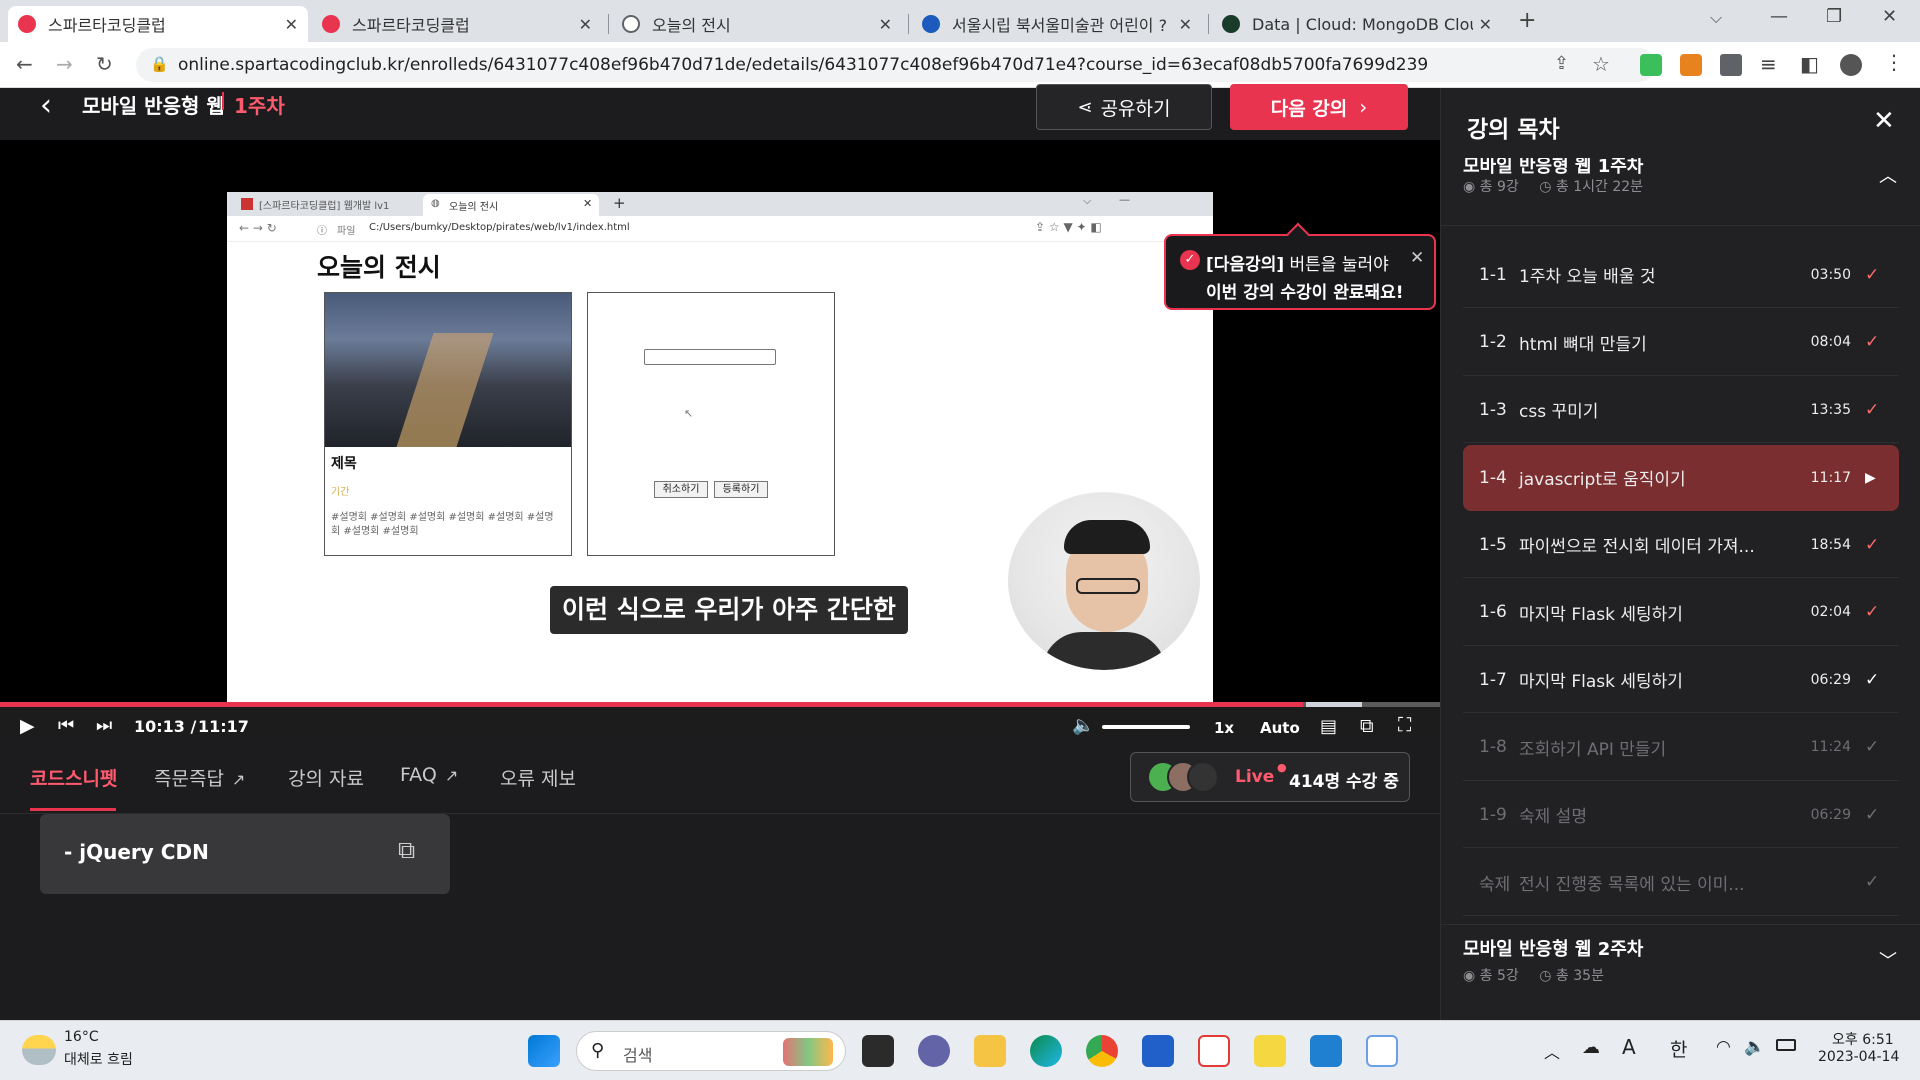 The width and height of the screenshot is (1920, 1080). Describe the element at coordinates (1404, 725) in the screenshot. I see `fullscreen-icon: ⛶` at that location.